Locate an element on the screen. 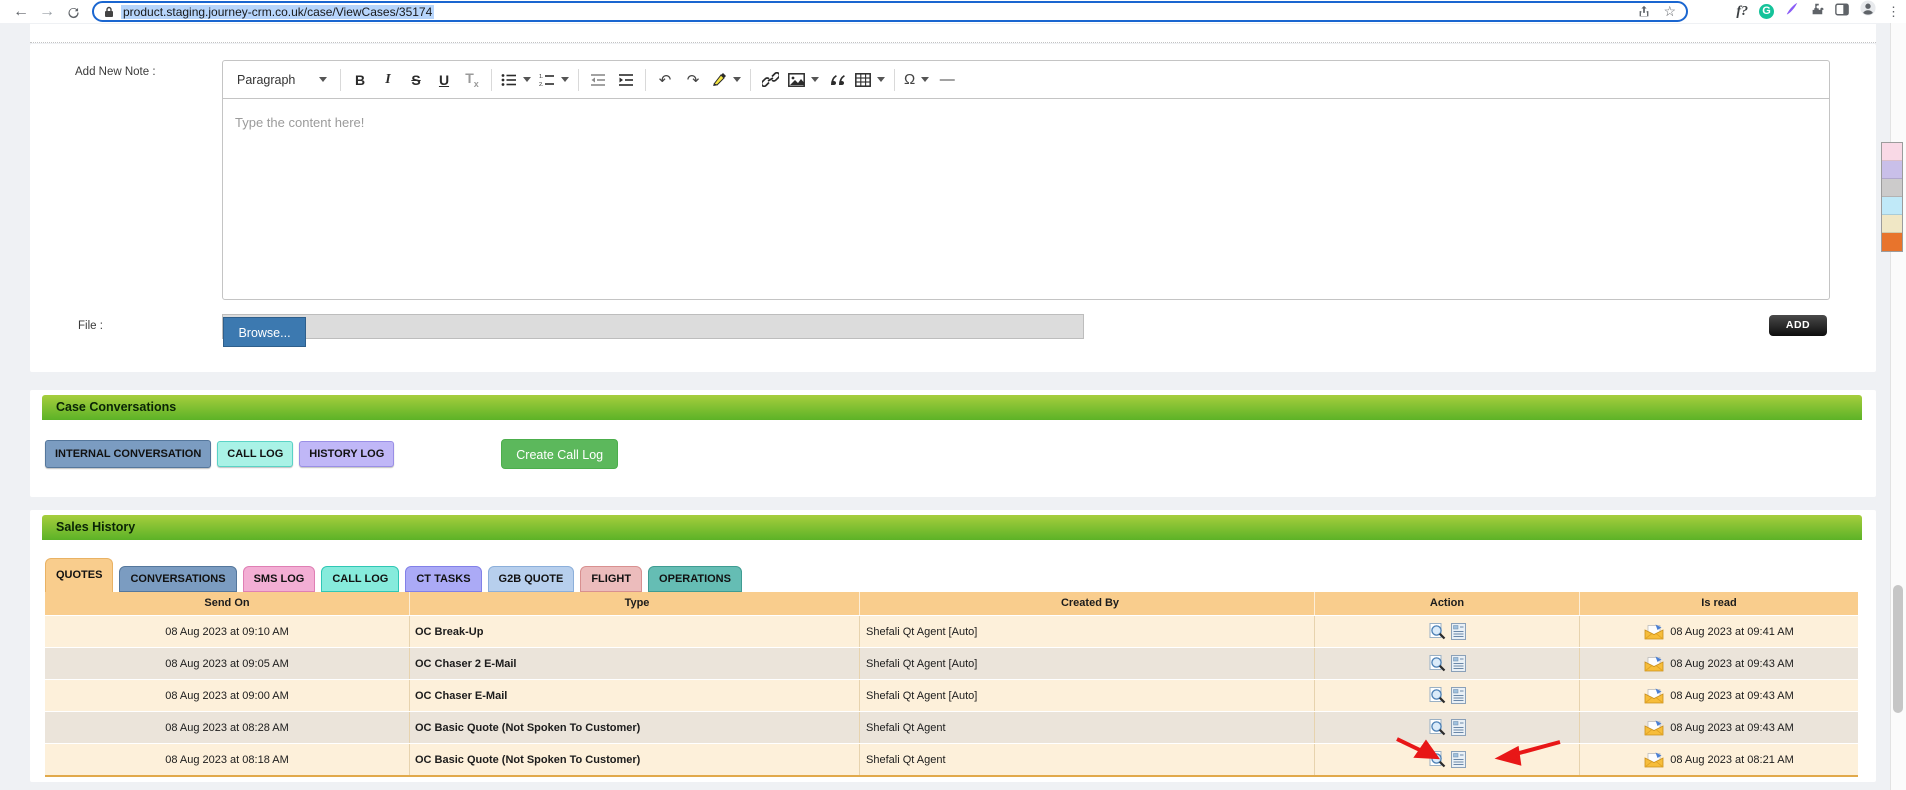 This screenshot has height=790, width=1906. redo-button: ↷ is located at coordinates (693, 80).